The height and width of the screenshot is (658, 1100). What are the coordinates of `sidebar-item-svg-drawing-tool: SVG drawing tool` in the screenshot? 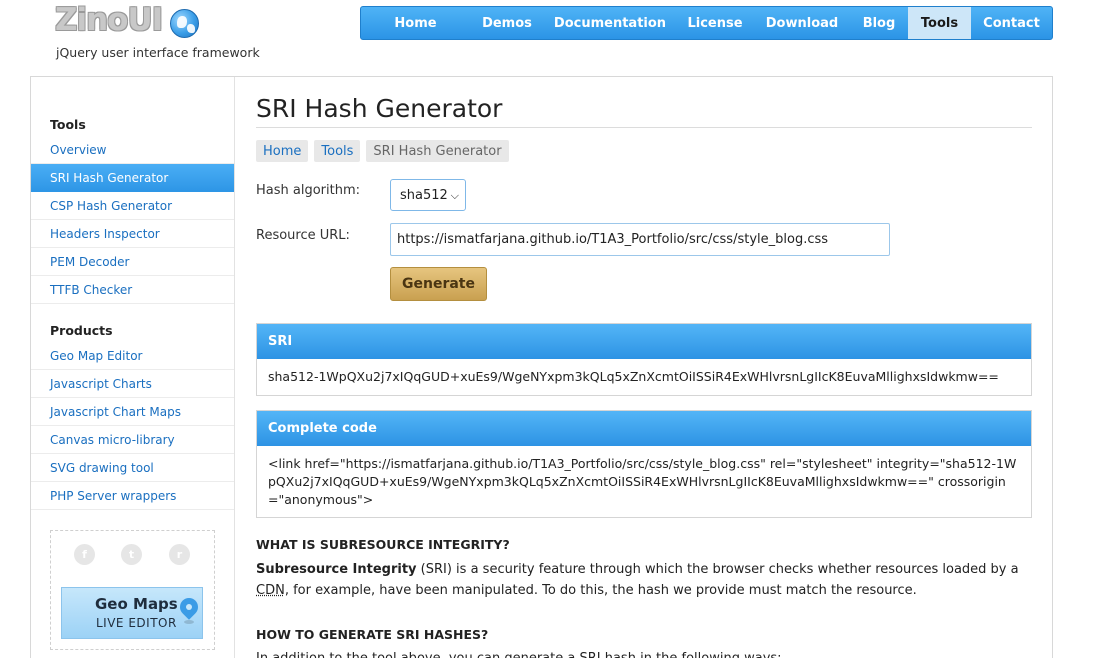 It's located at (132, 468).